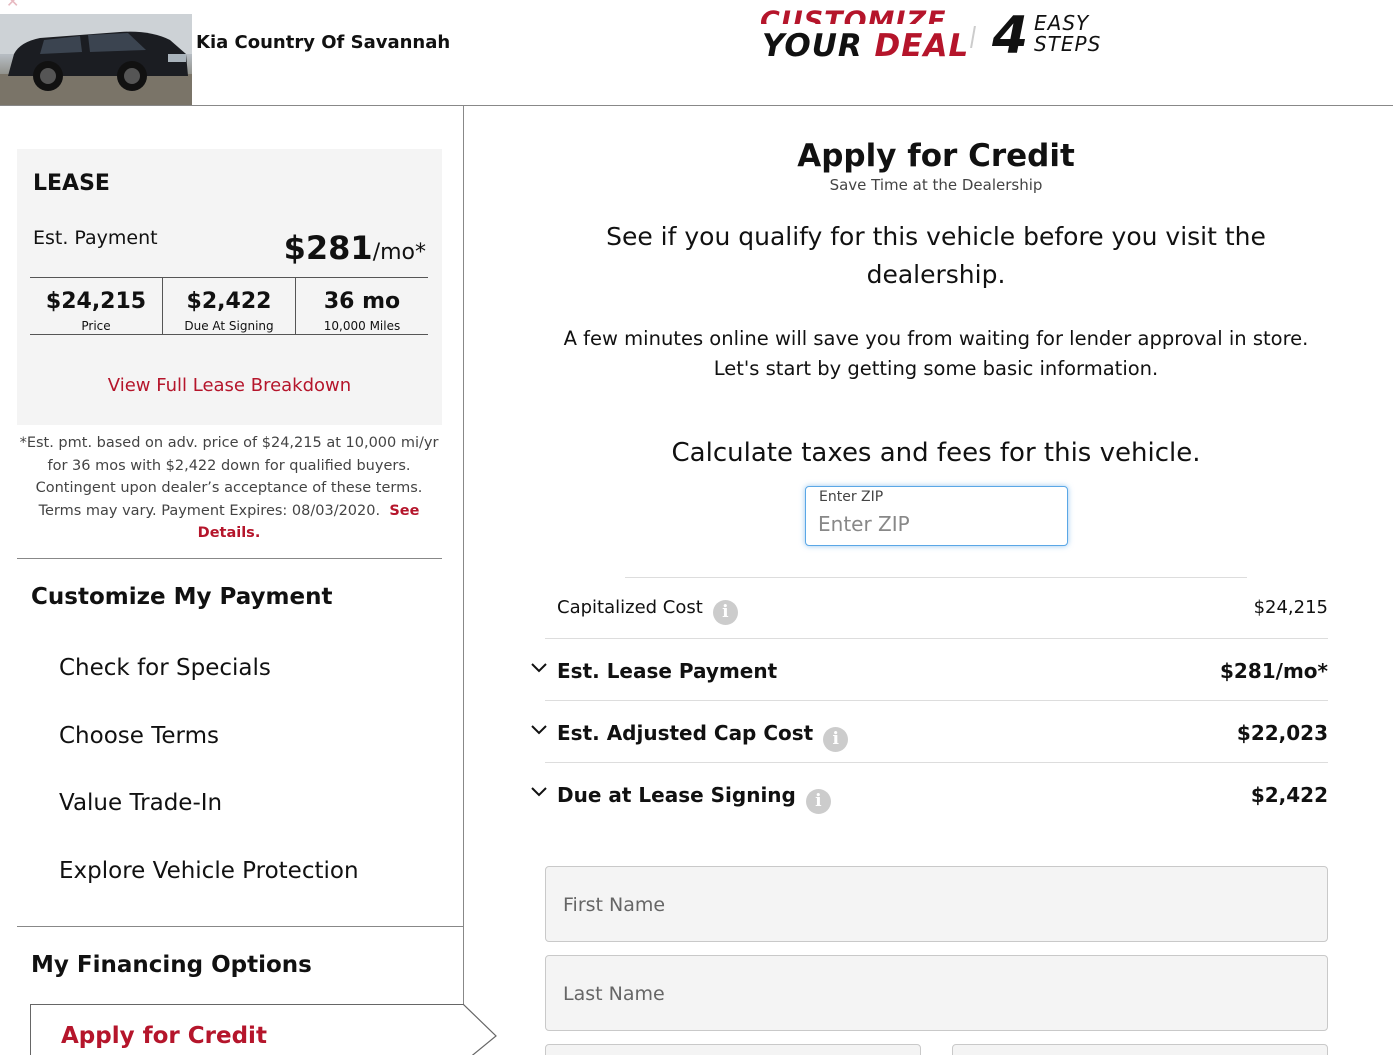 This screenshot has height=1055, width=1393. I want to click on stat-label: 10,000 Miles, so click(362, 326).